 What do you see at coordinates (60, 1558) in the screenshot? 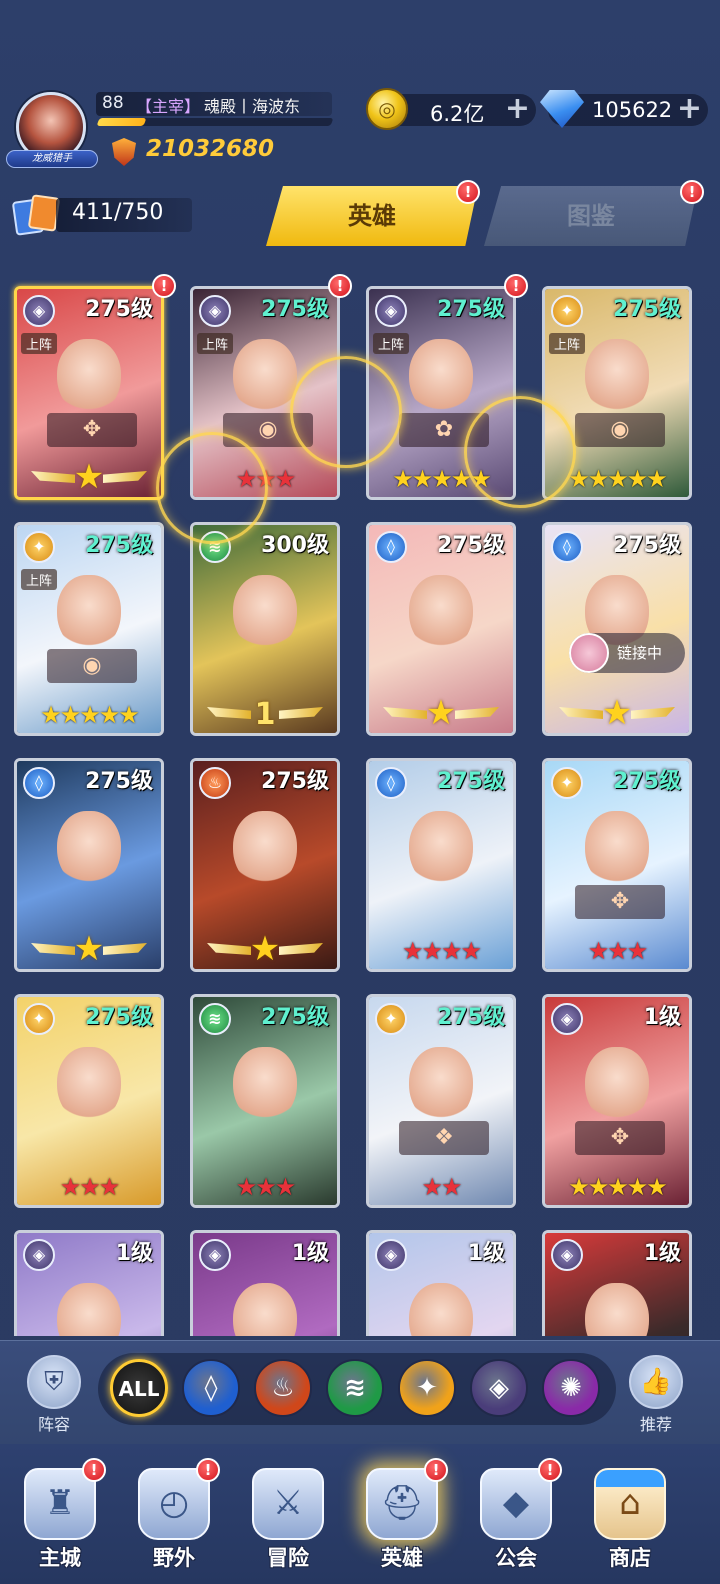
I see `nav-label: 主城` at bounding box center [60, 1558].